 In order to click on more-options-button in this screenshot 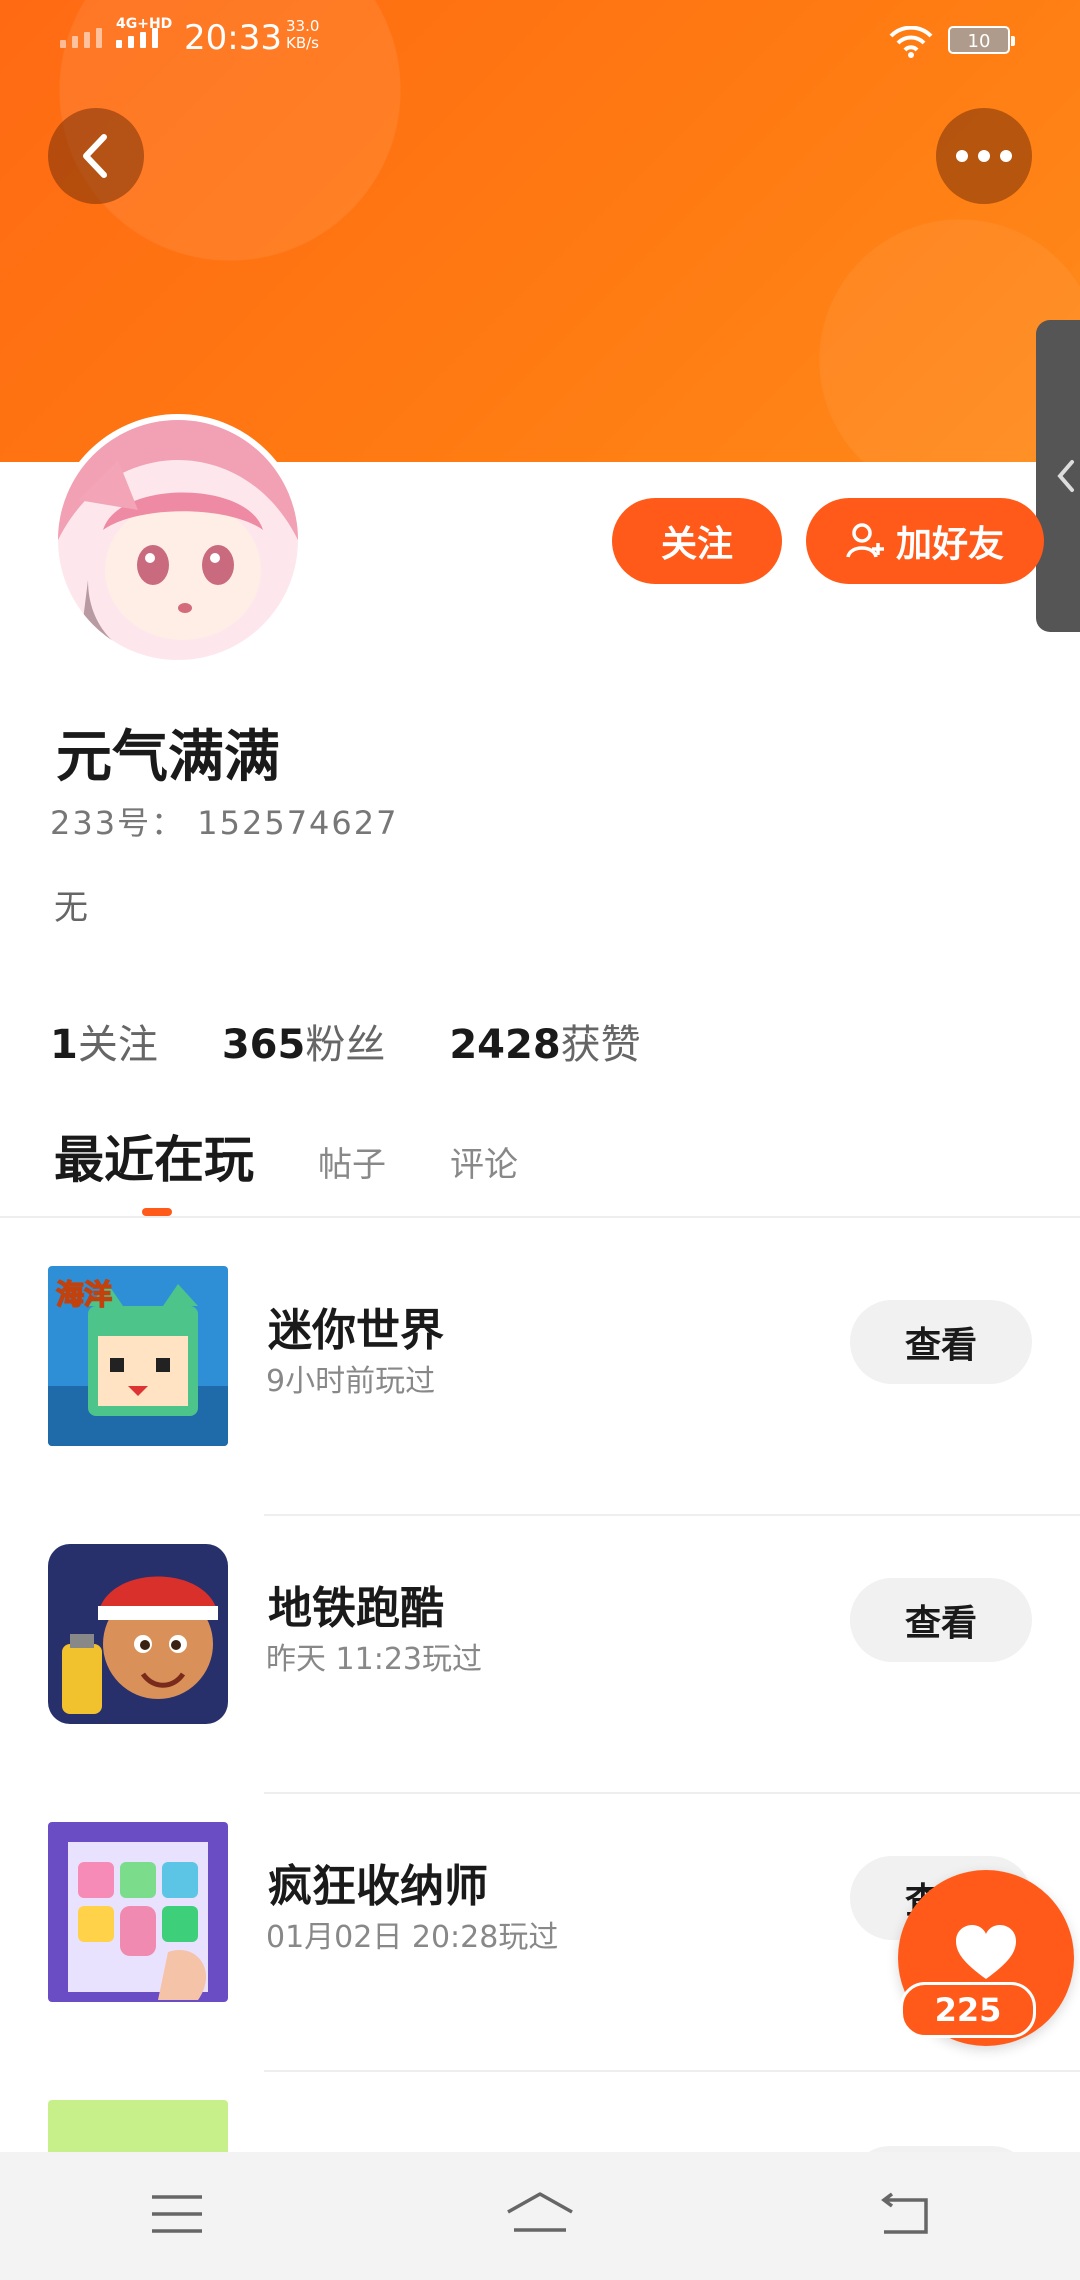, I will do `click(984, 156)`.